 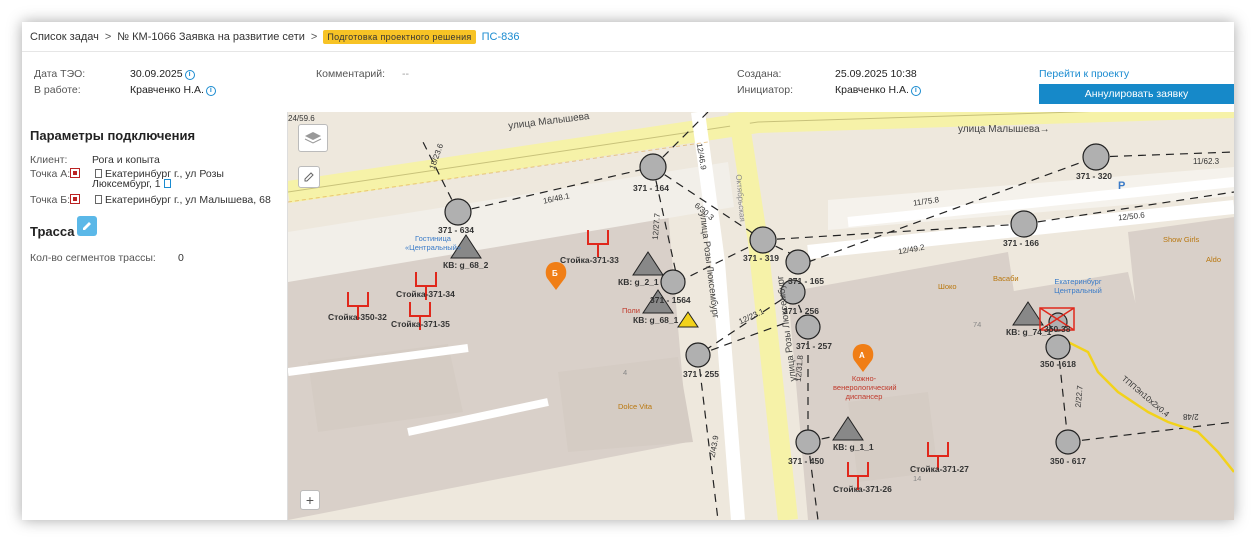 What do you see at coordinates (761, 258) in the screenshot?
I see `well-label: 371 - 319` at bounding box center [761, 258].